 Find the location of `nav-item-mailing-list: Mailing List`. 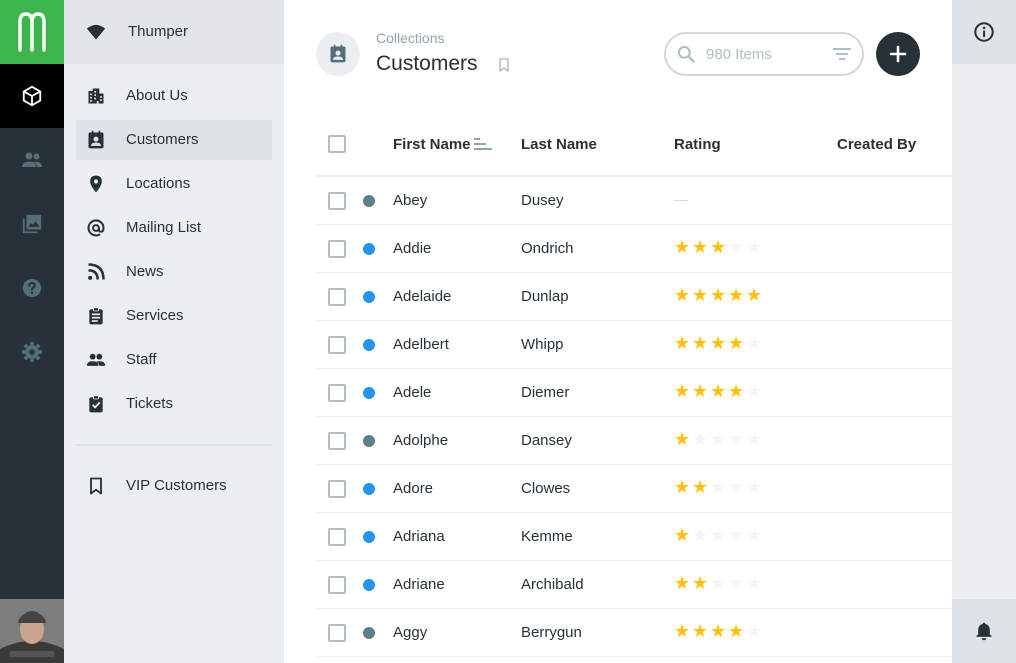

nav-item-mailing-list: Mailing List is located at coordinates (174, 228).